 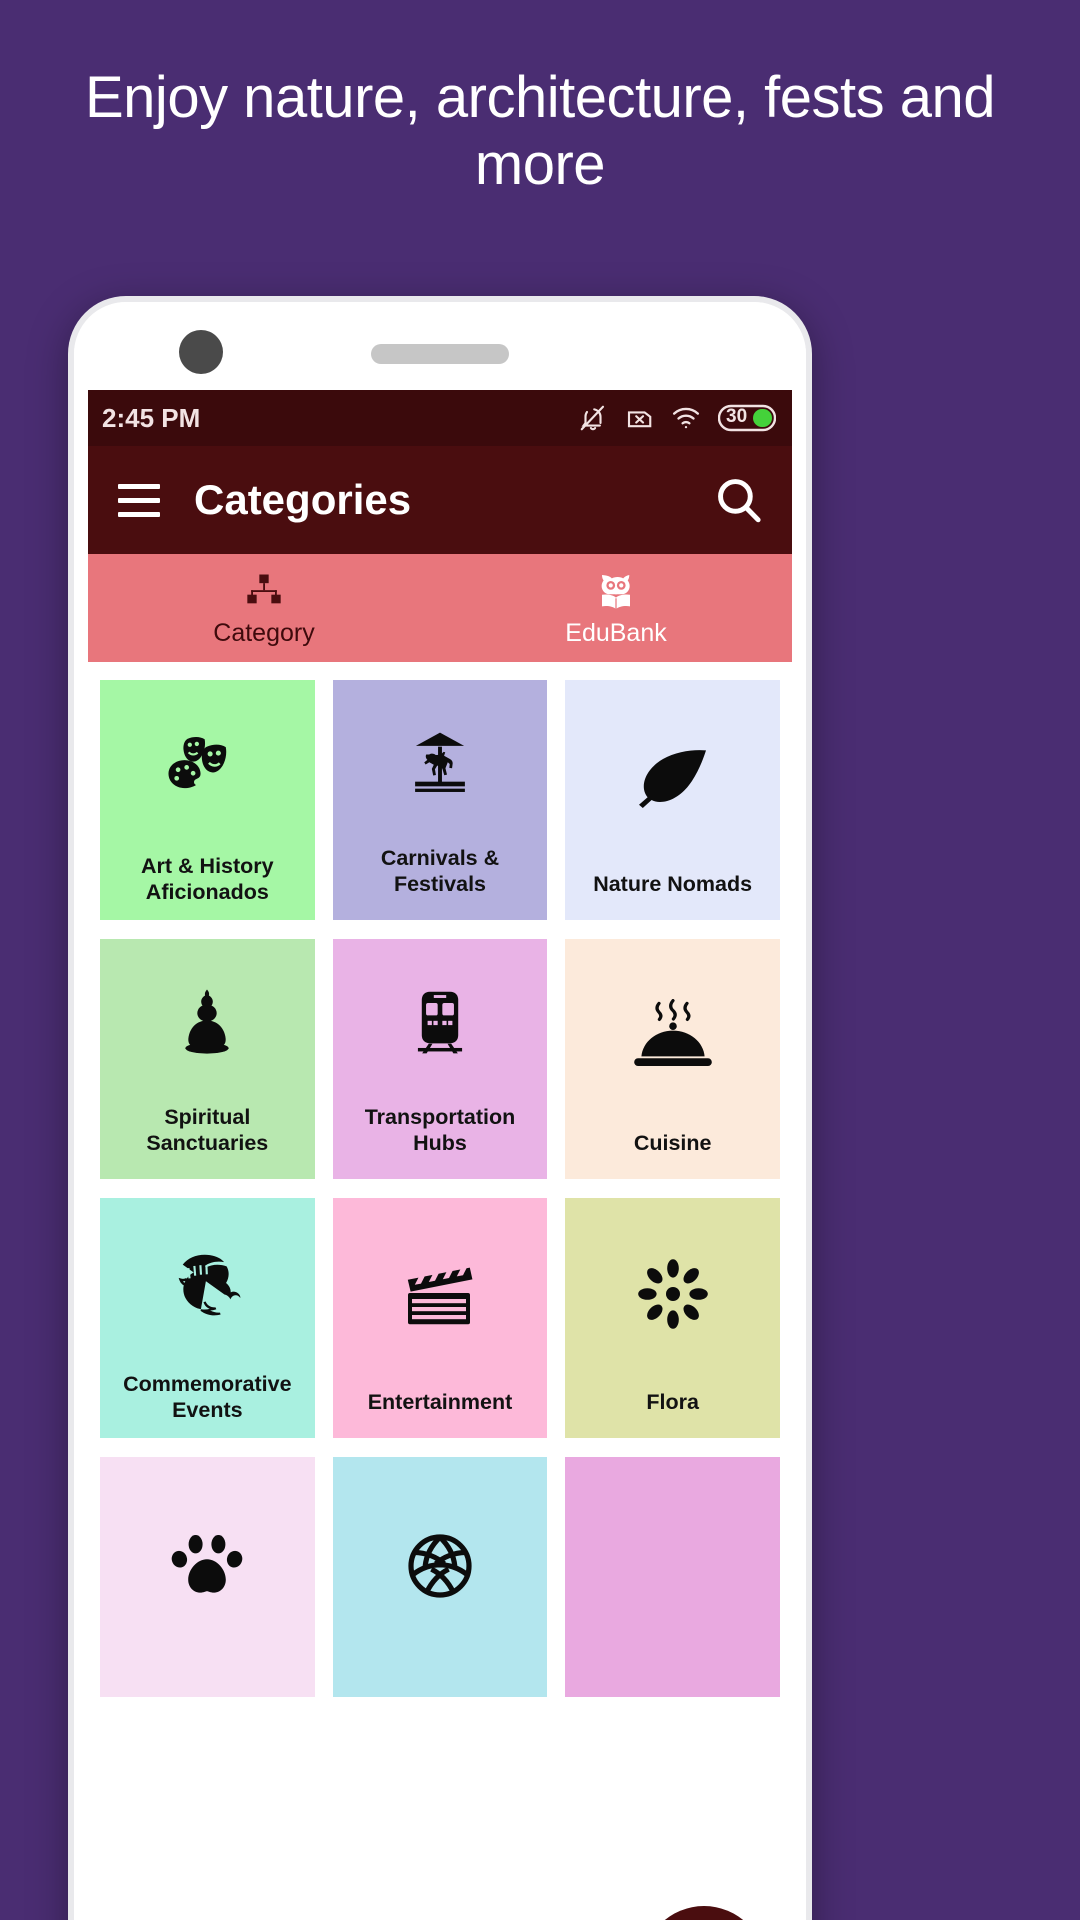 What do you see at coordinates (440, 871) in the screenshot?
I see `category-label: Carnivals & Festivals` at bounding box center [440, 871].